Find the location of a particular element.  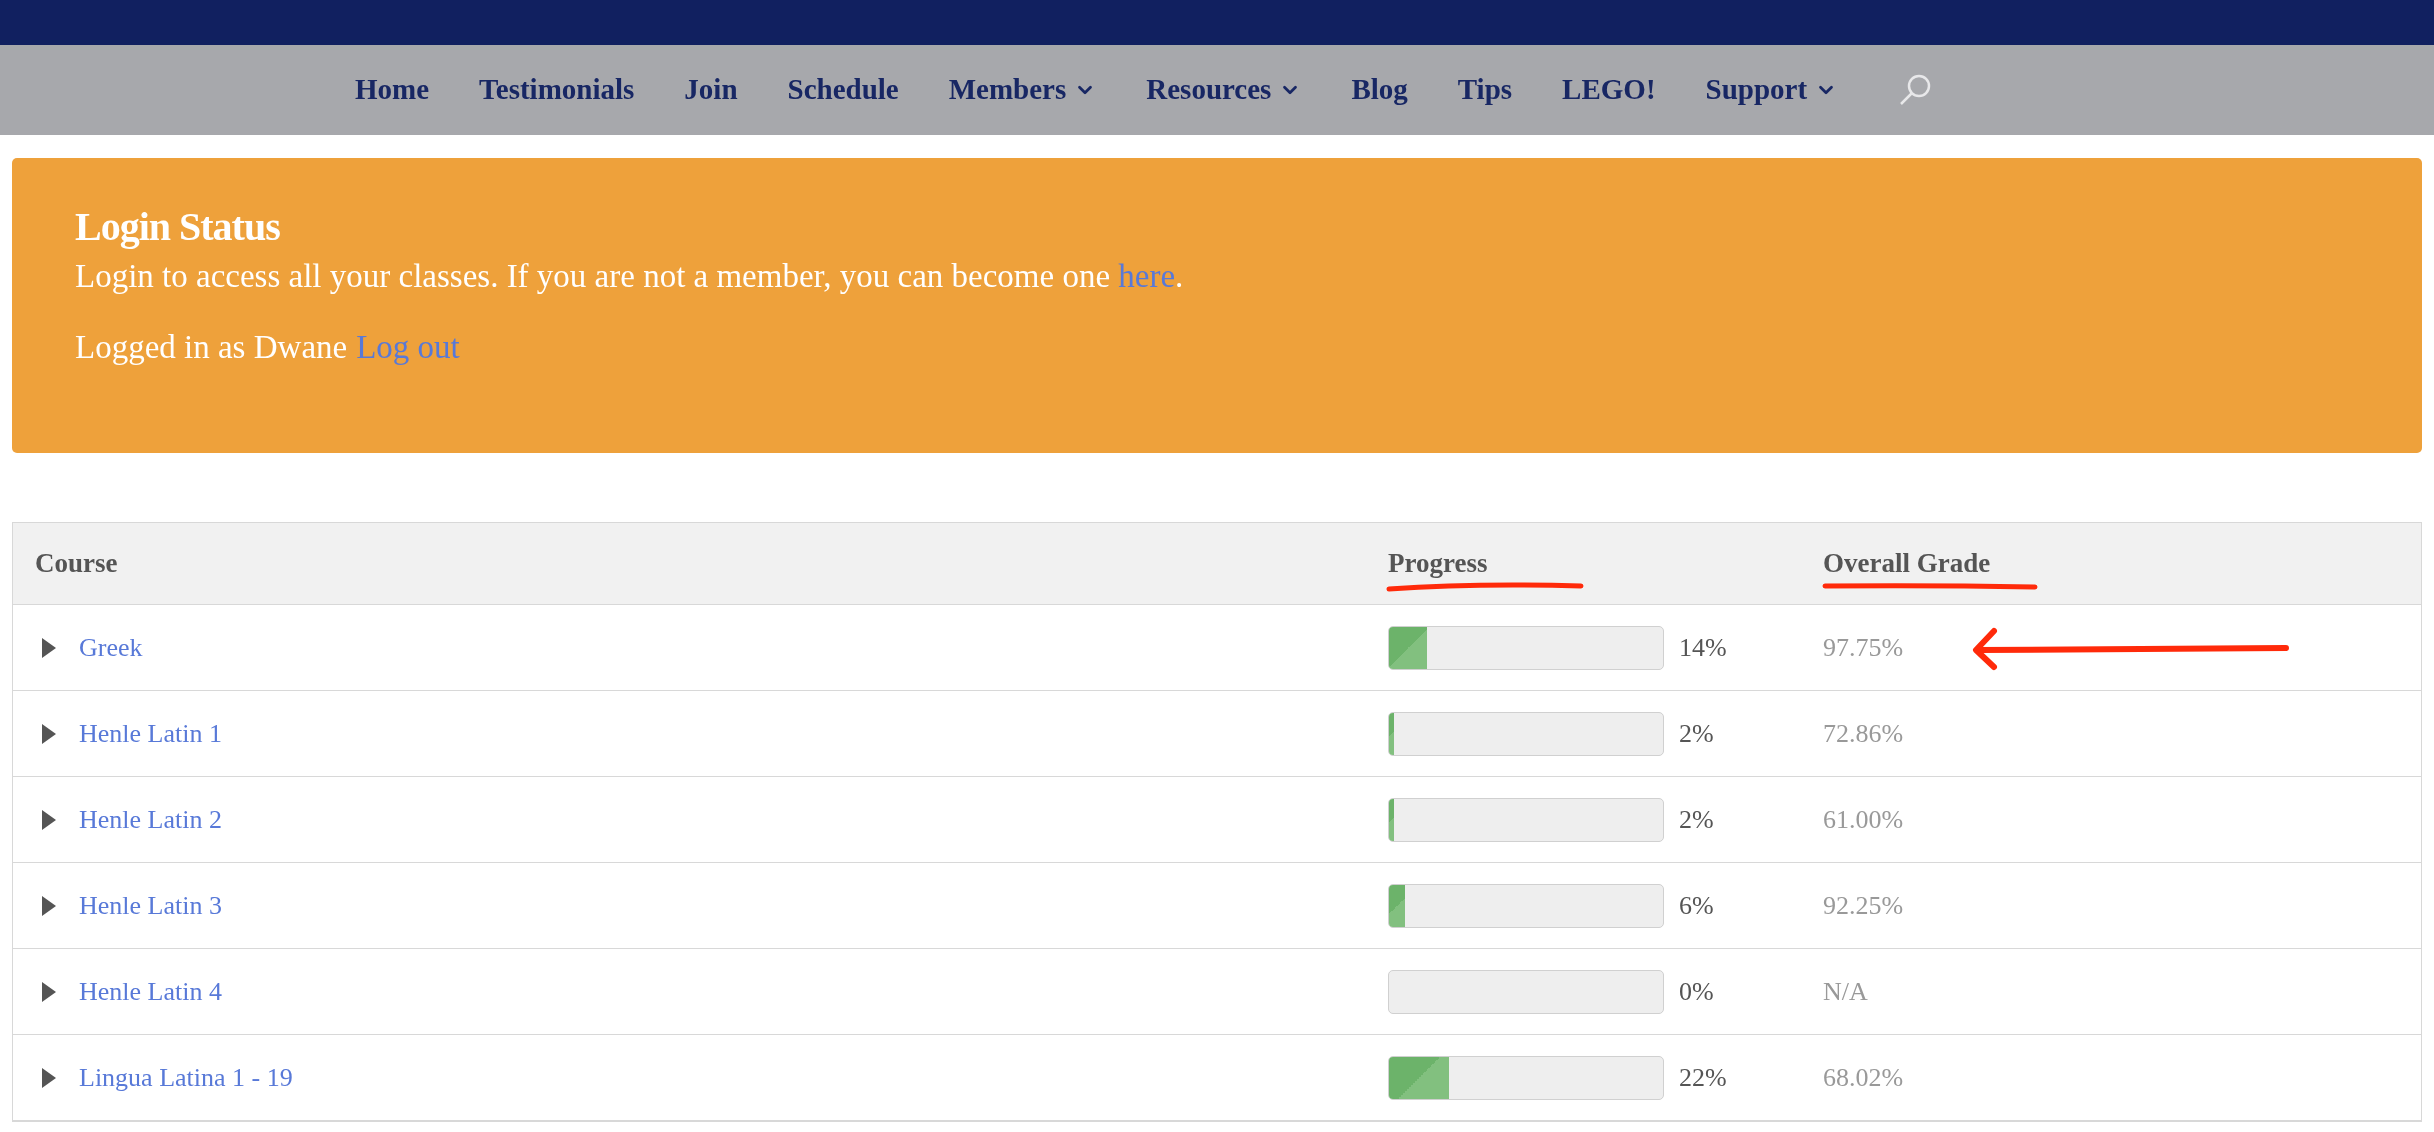

nav-link: LEGO! is located at coordinates (1609, 90).